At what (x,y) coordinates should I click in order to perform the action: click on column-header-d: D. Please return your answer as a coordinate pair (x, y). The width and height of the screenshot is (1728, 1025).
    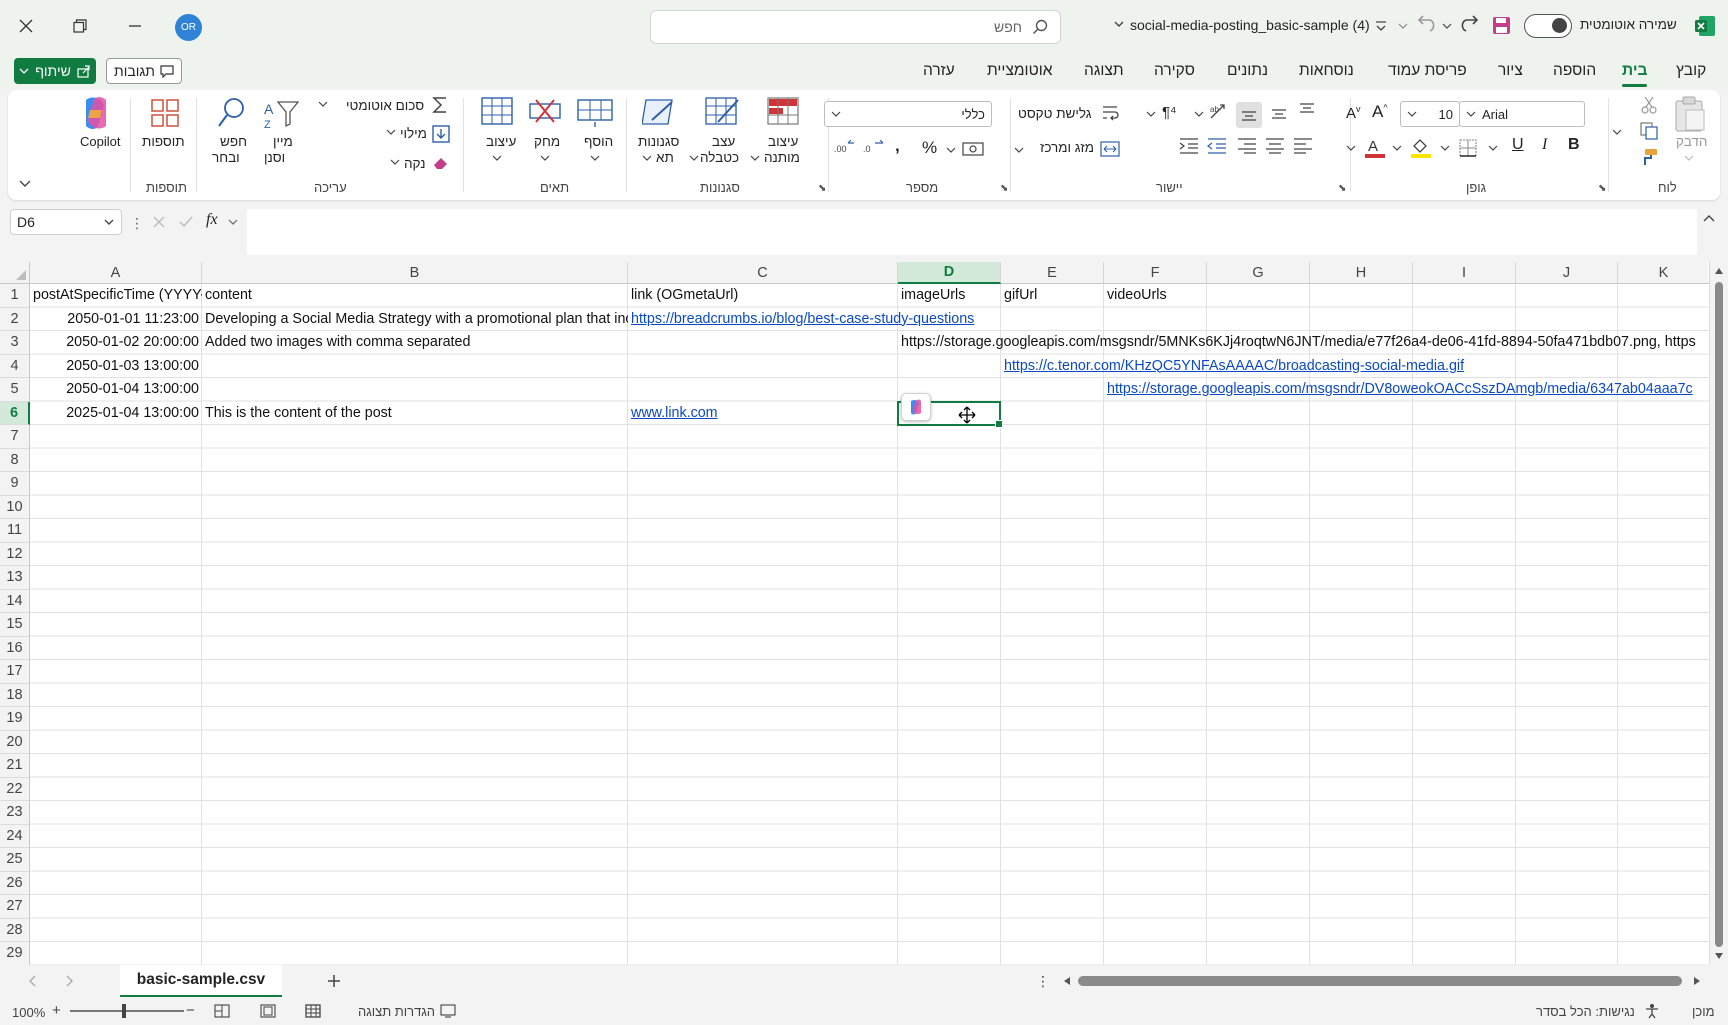
    Looking at the image, I should click on (949, 273).